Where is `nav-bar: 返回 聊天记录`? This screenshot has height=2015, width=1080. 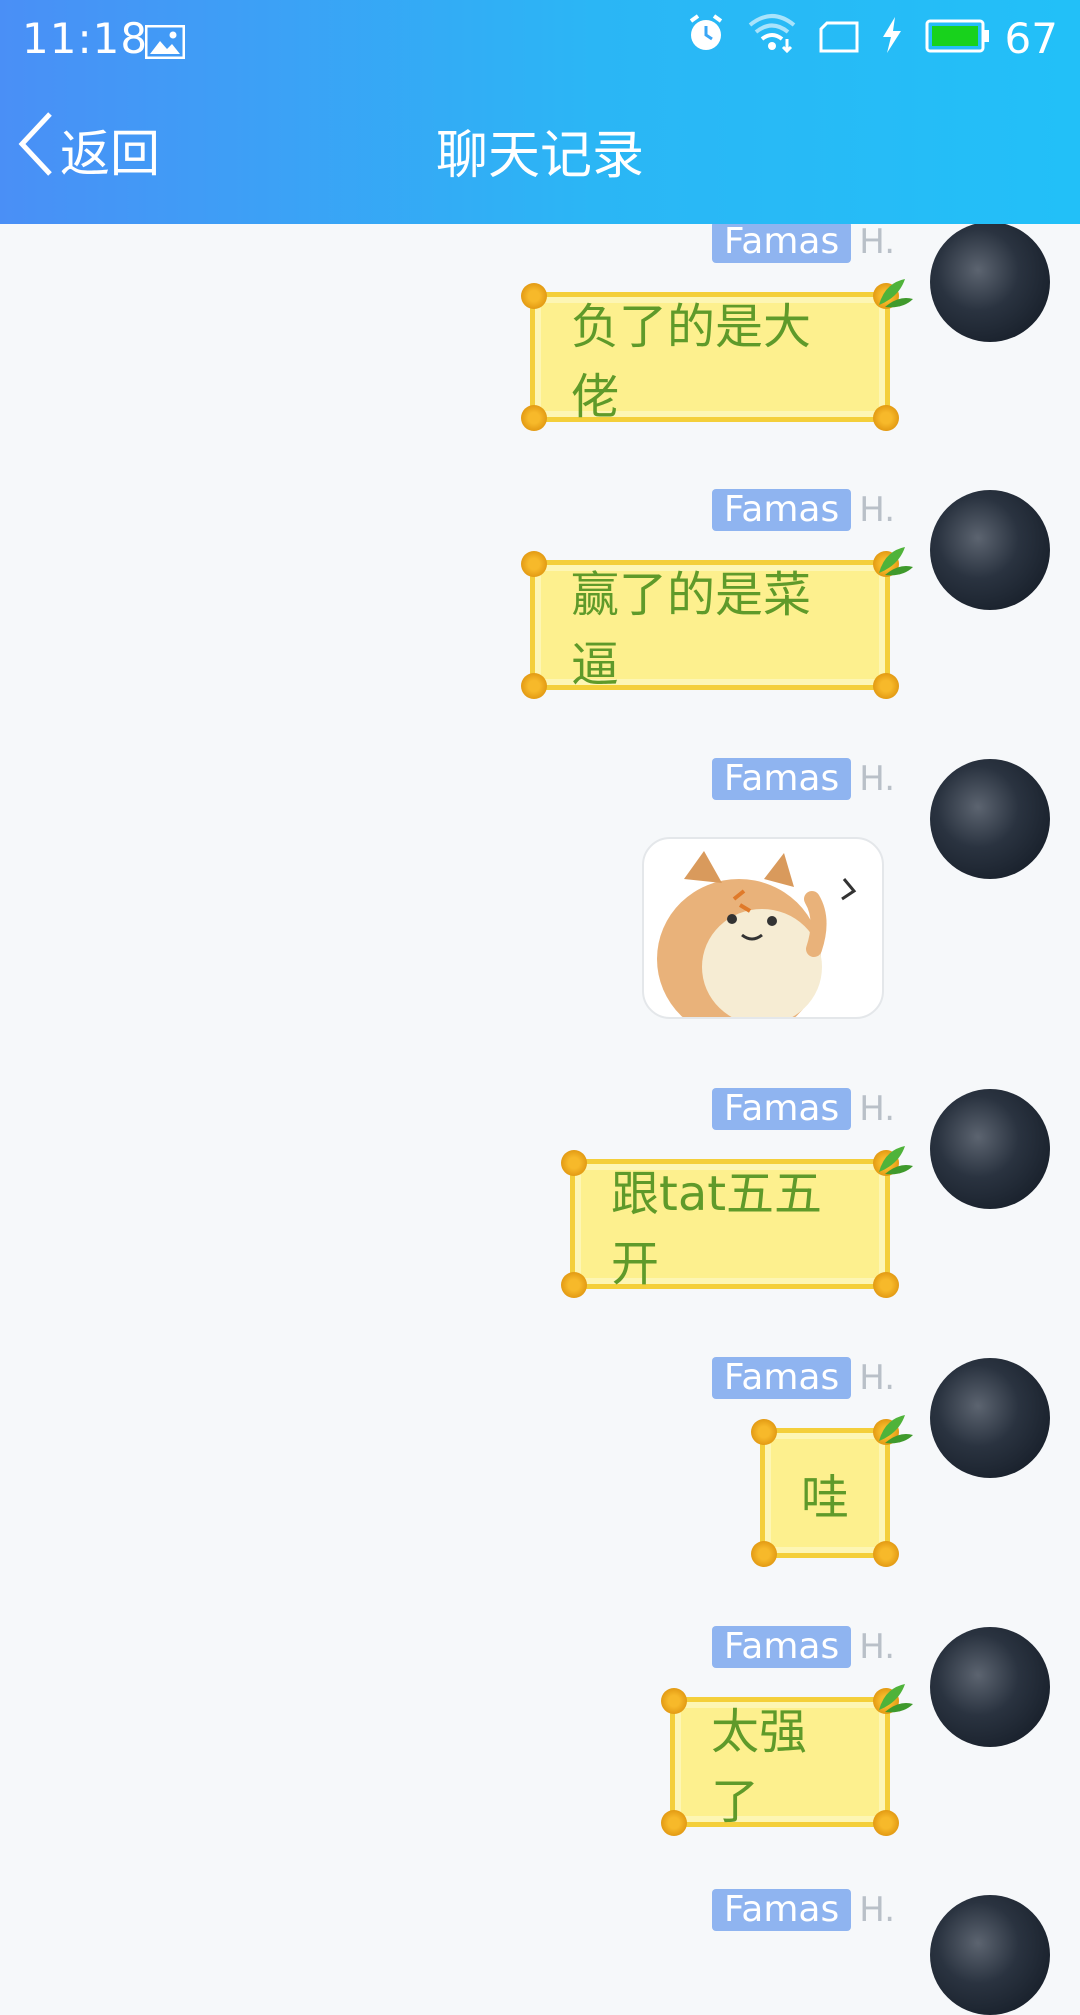
nav-bar: 返回 聊天记录 is located at coordinates (540, 149).